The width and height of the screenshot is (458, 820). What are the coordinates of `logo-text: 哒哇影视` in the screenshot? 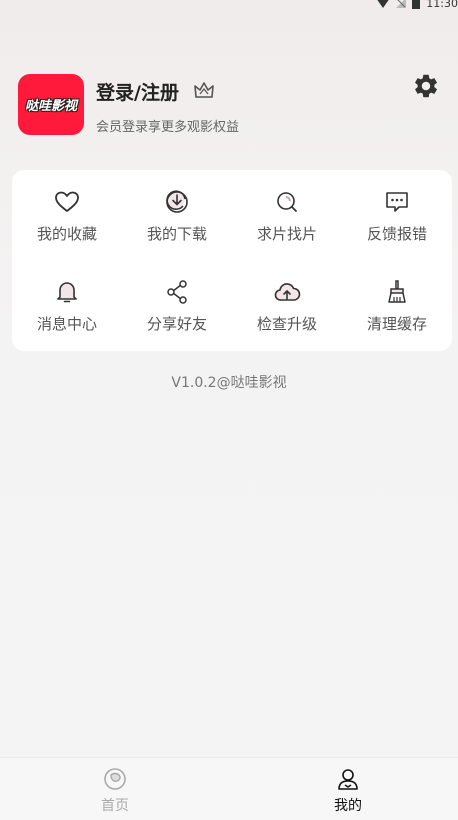 It's located at (50, 106).